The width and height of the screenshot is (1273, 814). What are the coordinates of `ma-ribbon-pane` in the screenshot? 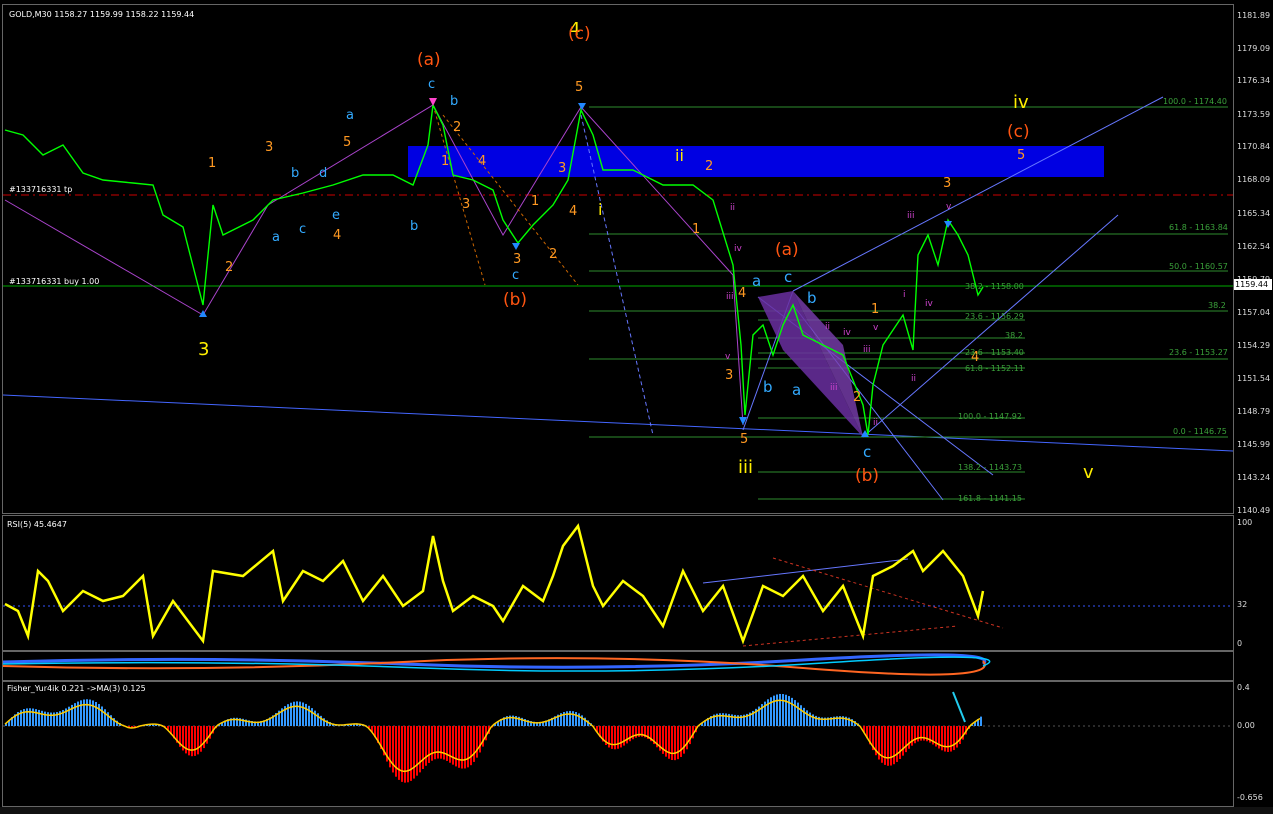 It's located at (618, 666).